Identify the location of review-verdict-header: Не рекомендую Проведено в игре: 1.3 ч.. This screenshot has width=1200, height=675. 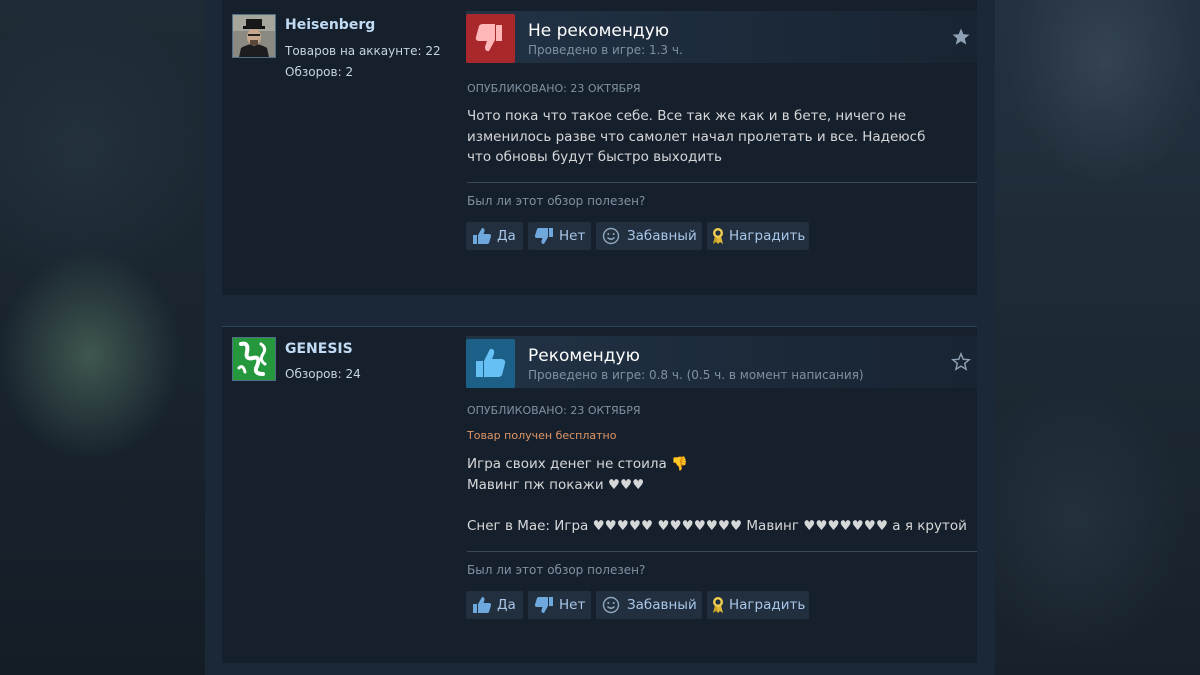
(721, 37).